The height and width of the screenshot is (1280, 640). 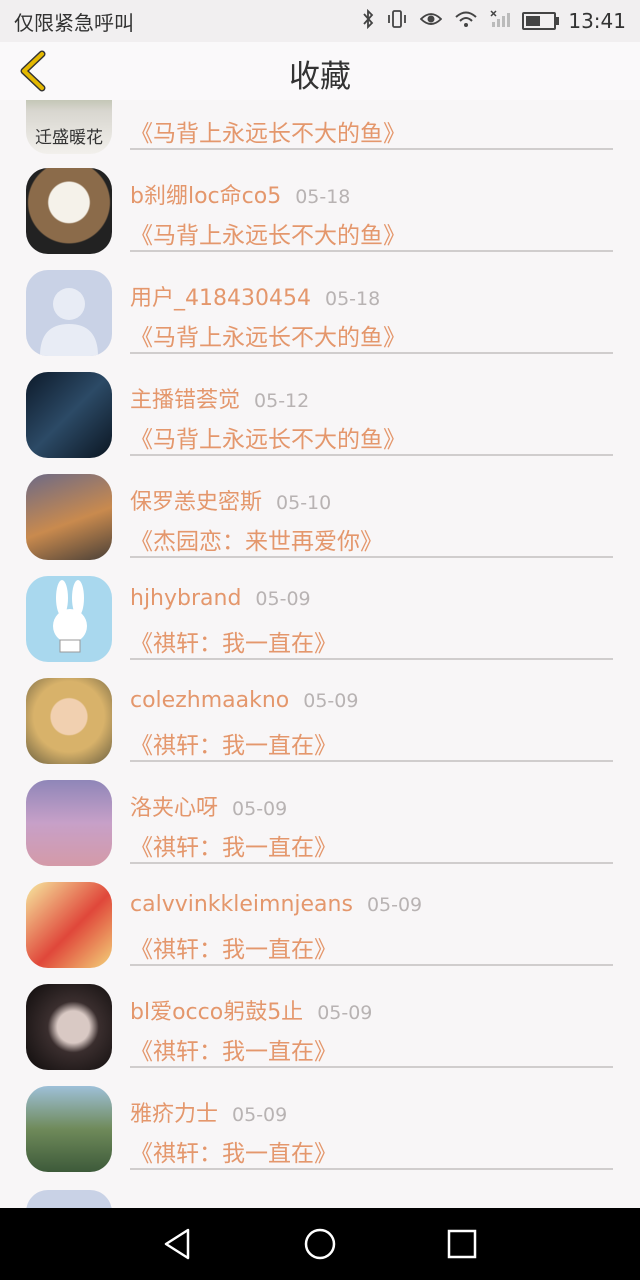 I want to click on nav-back-button, so click(x=178, y=1244).